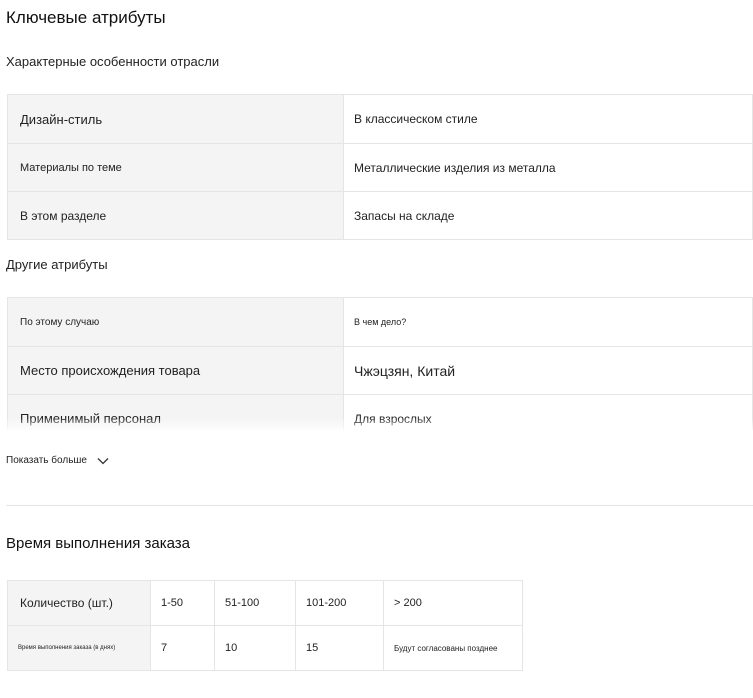 The image size is (753, 698). What do you see at coordinates (548, 322) in the screenshot?
I see `attribute-value: В чем дело?` at bounding box center [548, 322].